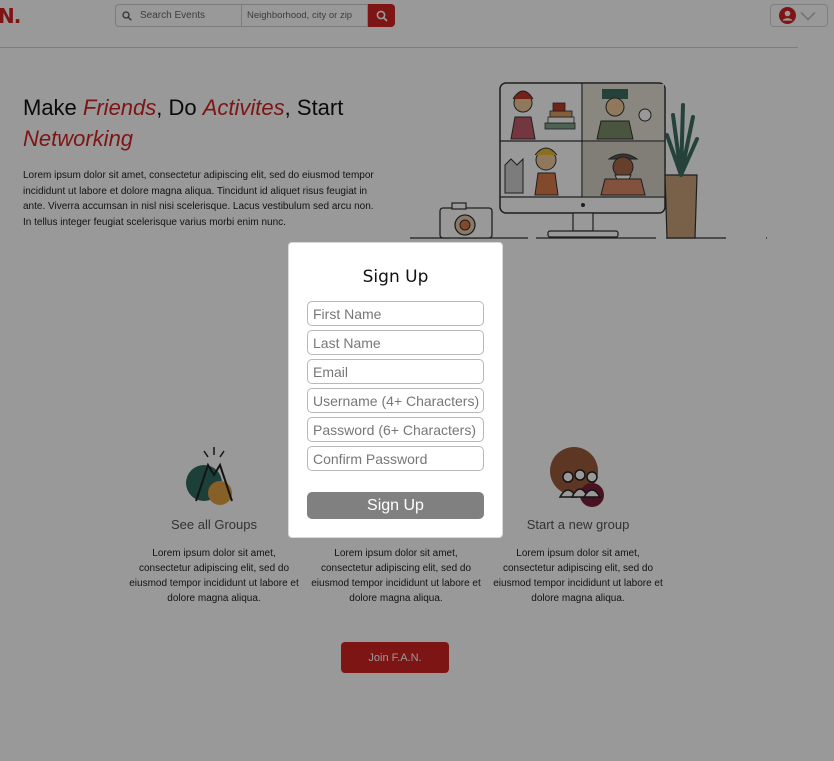  Describe the element at coordinates (395, 371) in the screenshot. I see `email-field` at that location.